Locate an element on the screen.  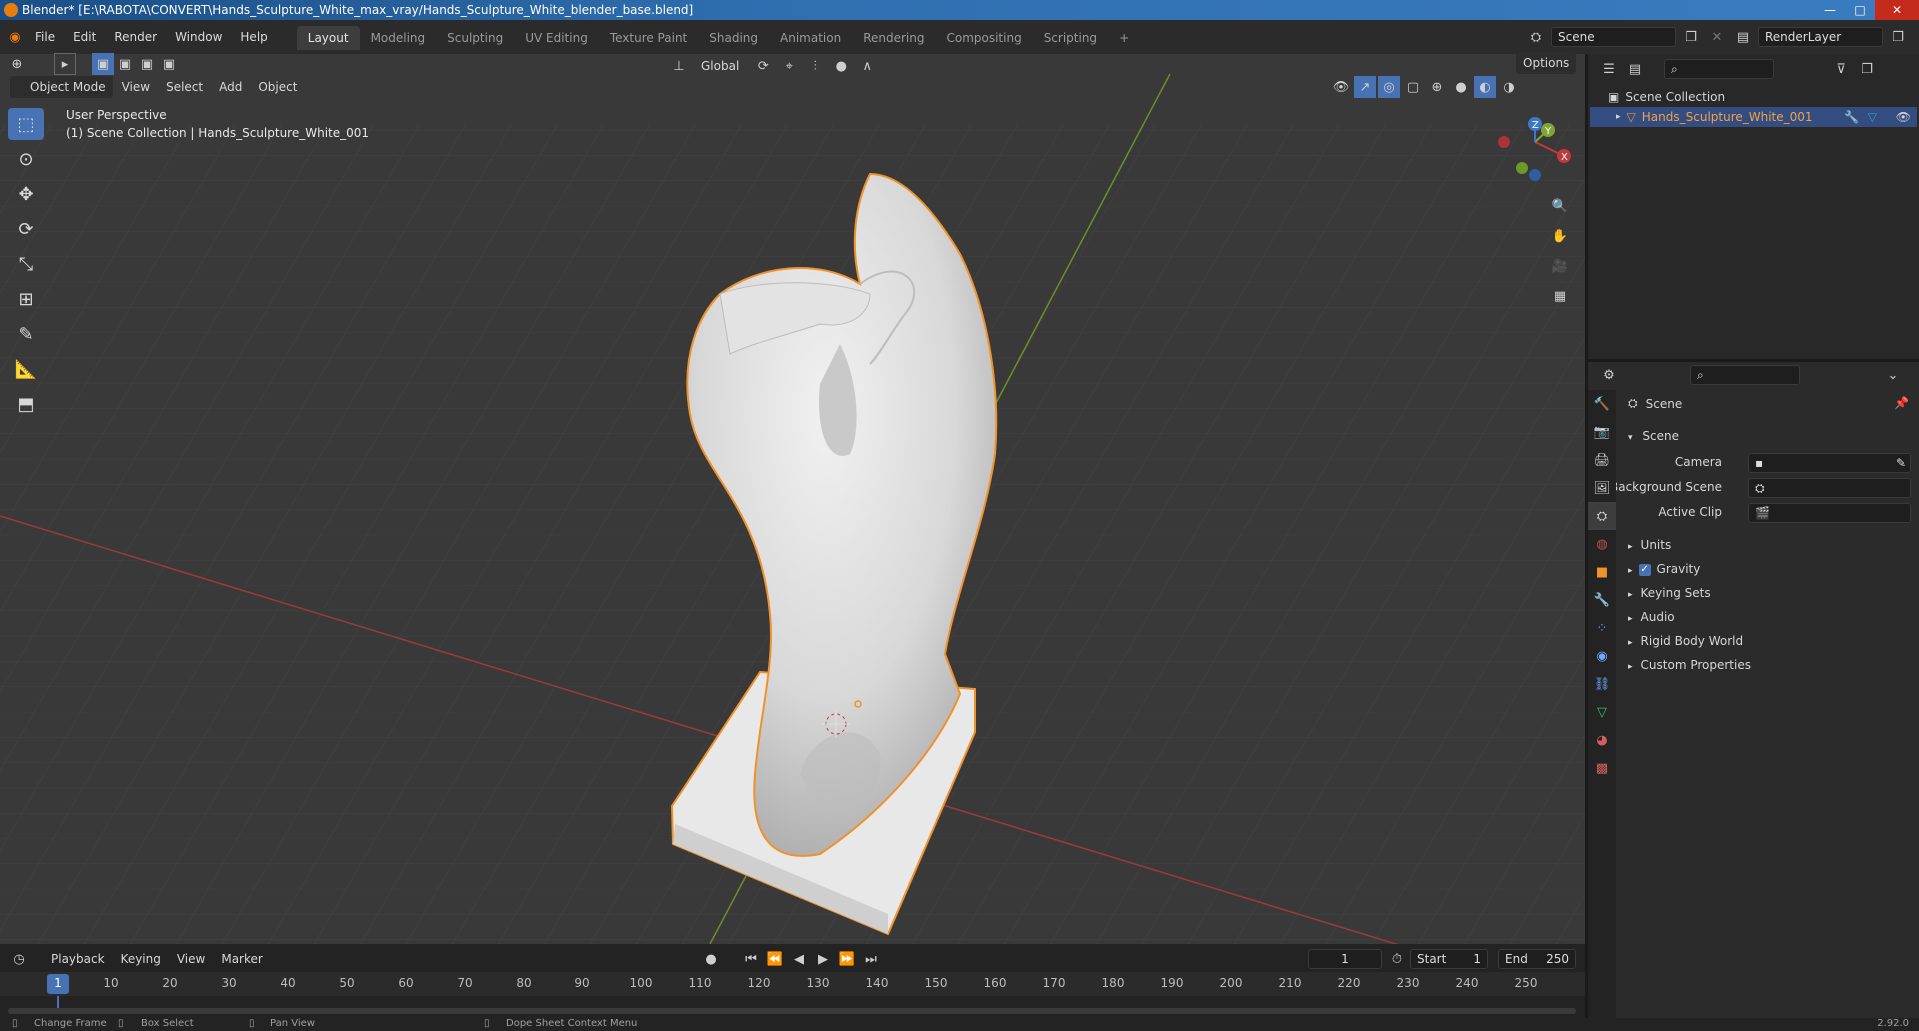
menu-render: Render is located at coordinates (135, 37).